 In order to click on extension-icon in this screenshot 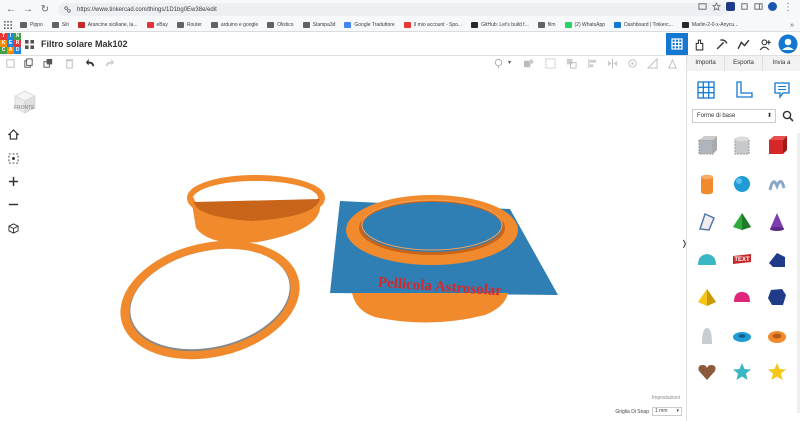, I will do `click(730, 6)`.